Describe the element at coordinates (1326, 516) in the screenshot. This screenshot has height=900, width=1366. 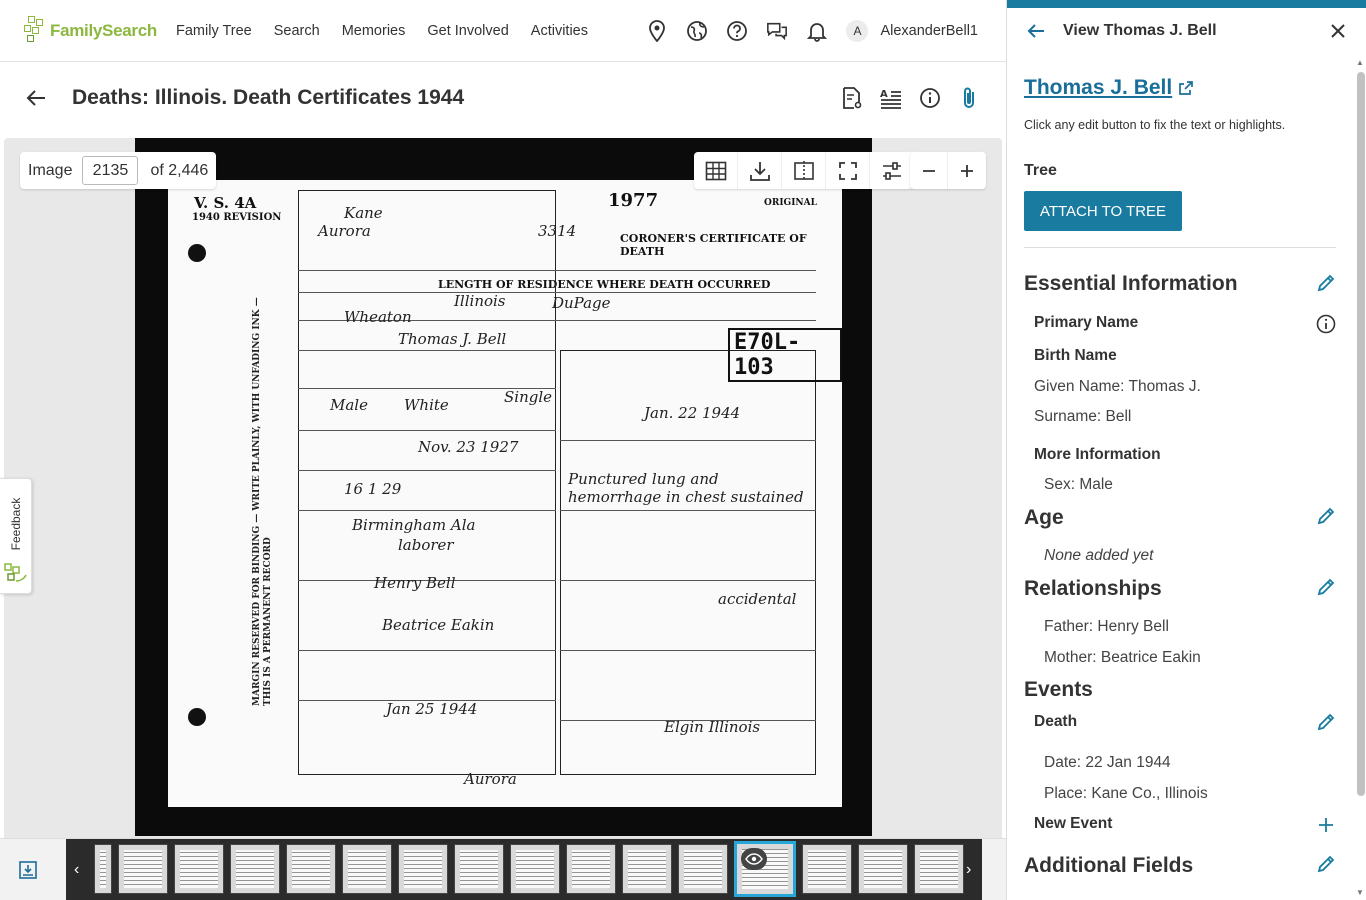
I see `edit-age-pencil-icon` at that location.